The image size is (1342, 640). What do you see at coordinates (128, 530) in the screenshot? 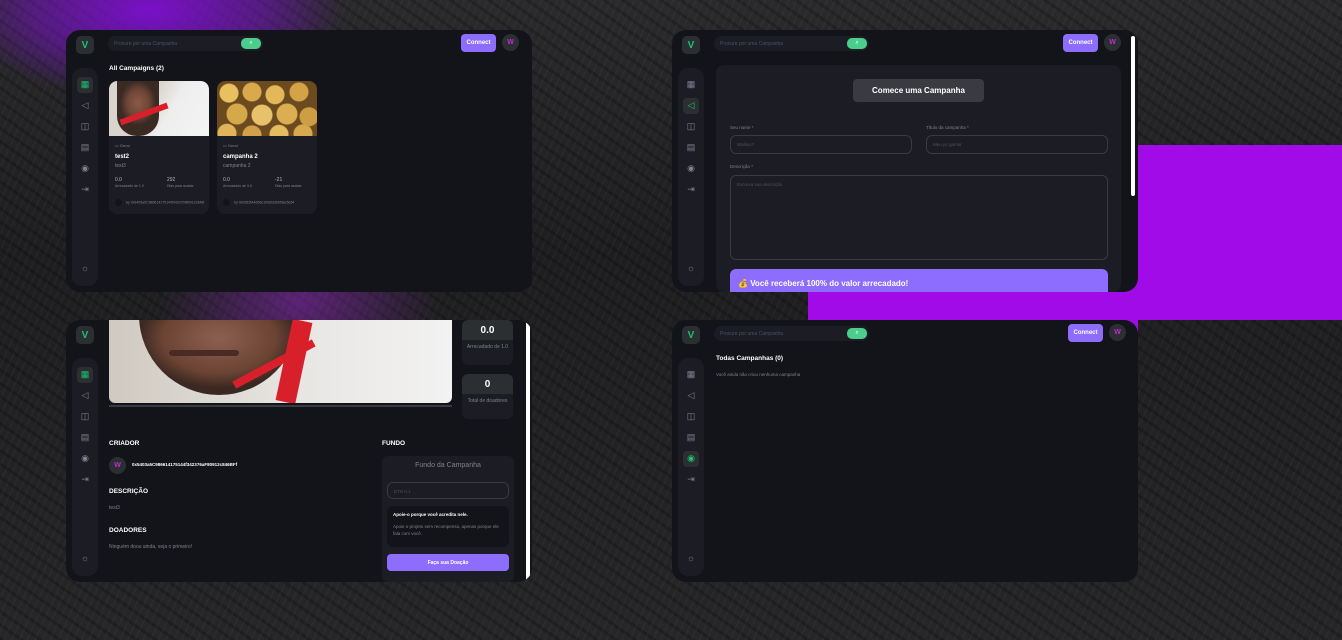
I see `donors-heading: DOADORES` at bounding box center [128, 530].